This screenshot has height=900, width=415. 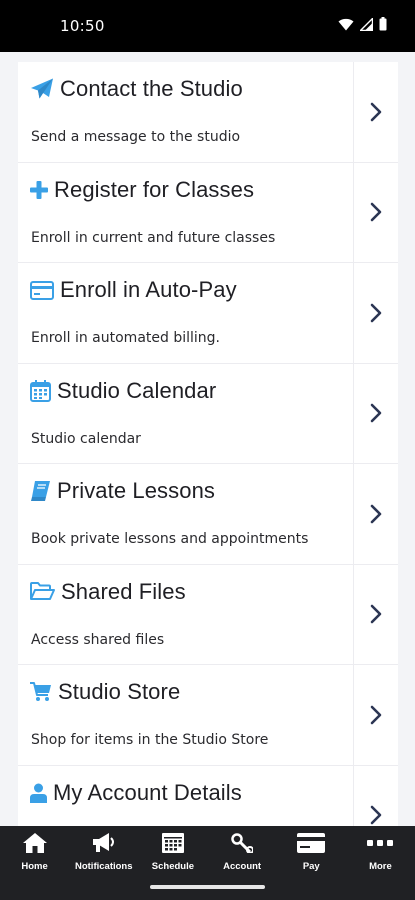 I want to click on send-icon, so click(x=42, y=89).